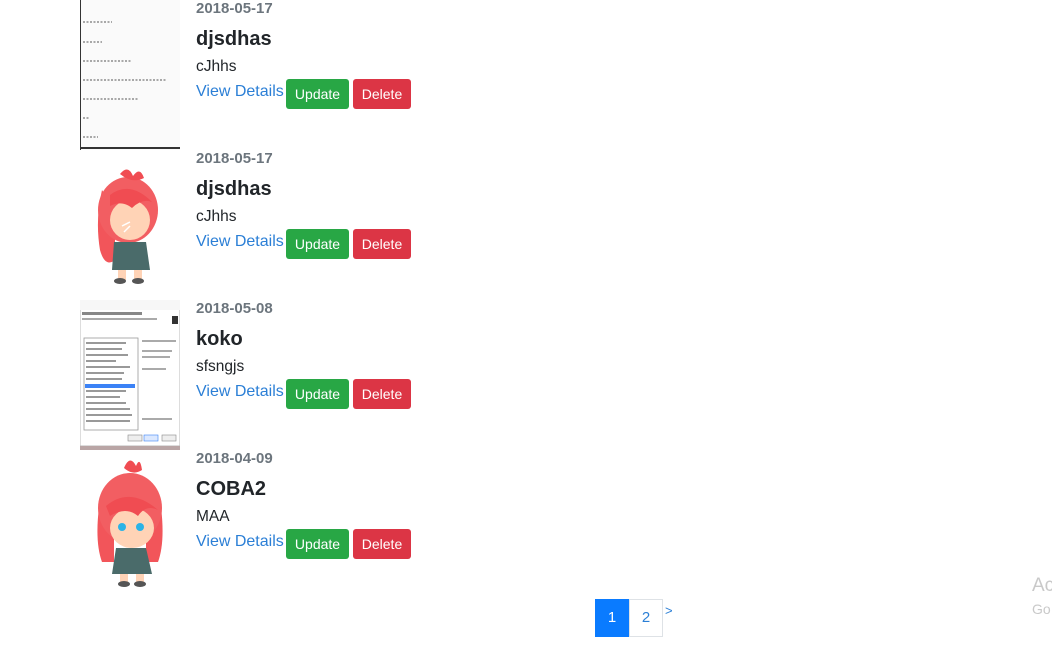  What do you see at coordinates (130, 225) in the screenshot?
I see `anime-girl-side-image` at bounding box center [130, 225].